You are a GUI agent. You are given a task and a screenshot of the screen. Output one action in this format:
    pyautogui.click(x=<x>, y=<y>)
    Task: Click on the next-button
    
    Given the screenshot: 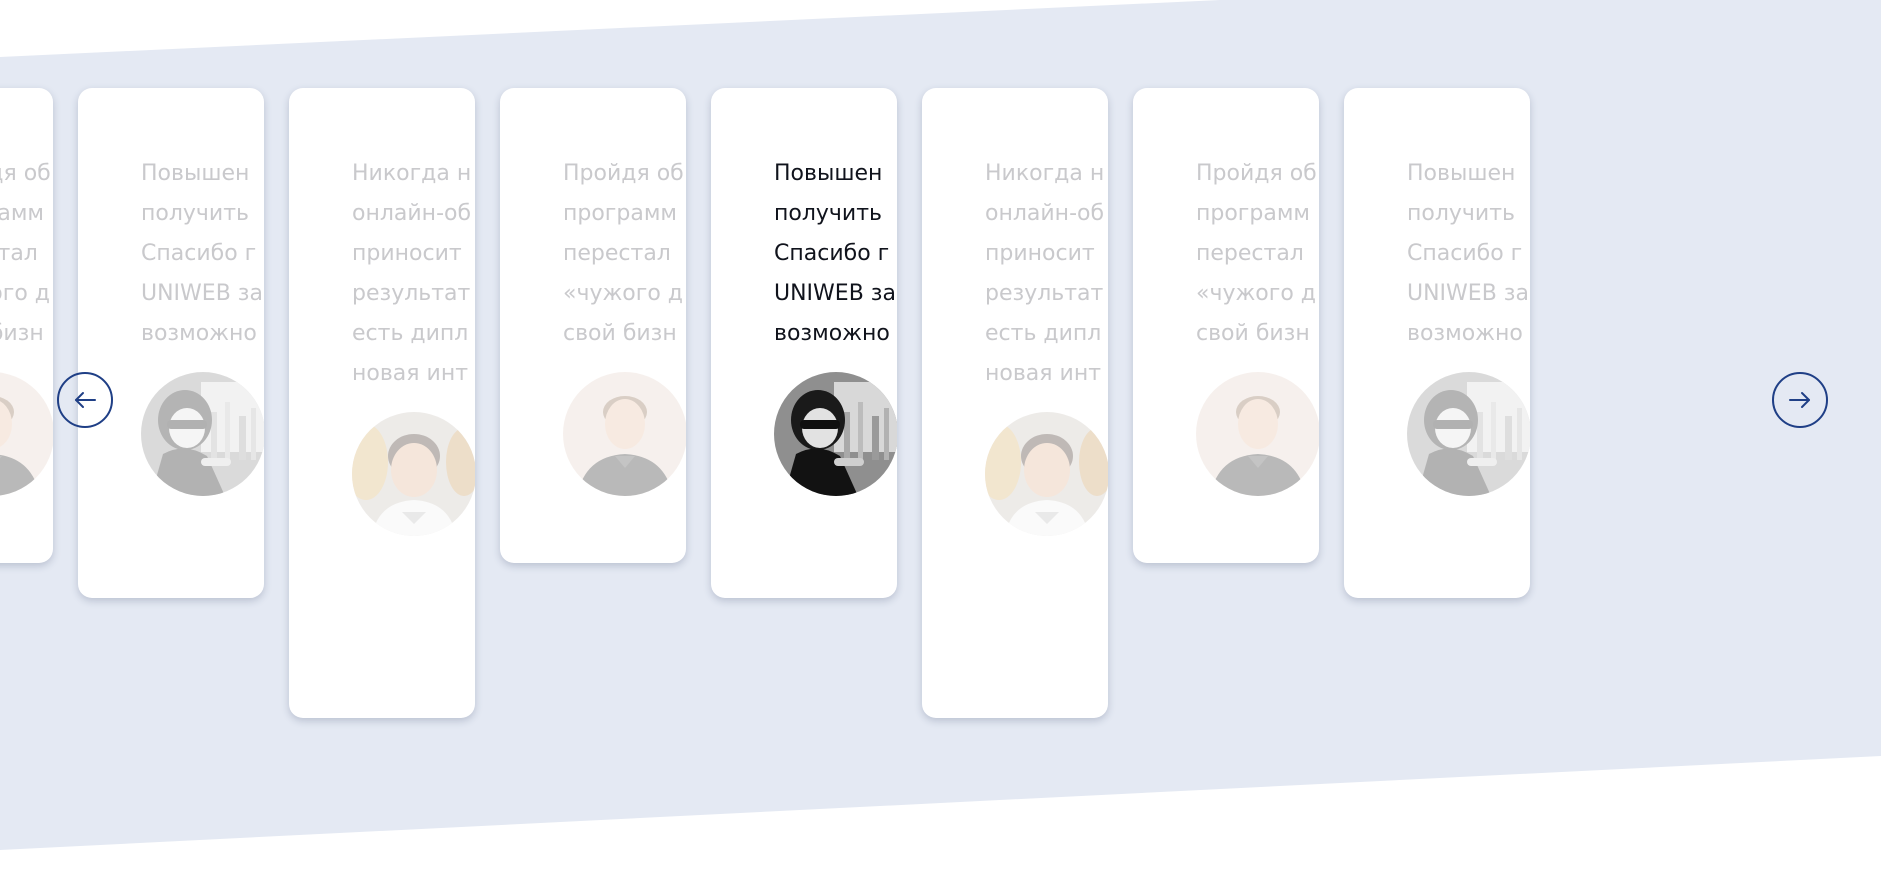 What is the action you would take?
    pyautogui.click(x=1800, y=400)
    